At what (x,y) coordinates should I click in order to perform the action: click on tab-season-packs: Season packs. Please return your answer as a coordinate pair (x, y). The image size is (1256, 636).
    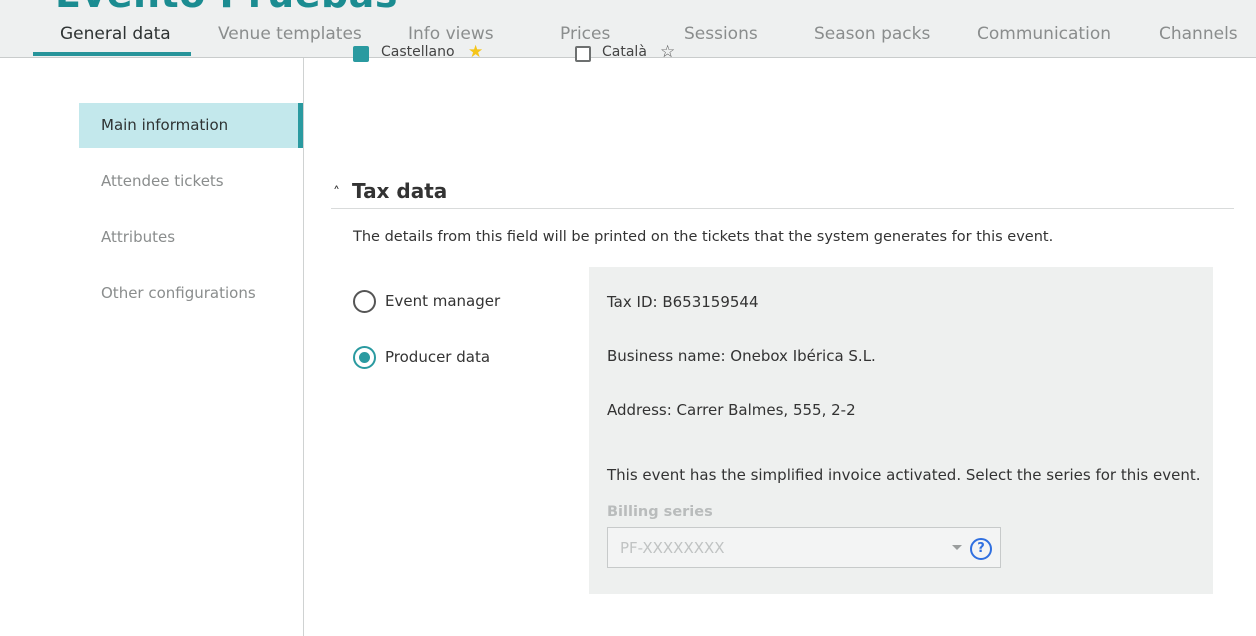
    Looking at the image, I should click on (872, 34).